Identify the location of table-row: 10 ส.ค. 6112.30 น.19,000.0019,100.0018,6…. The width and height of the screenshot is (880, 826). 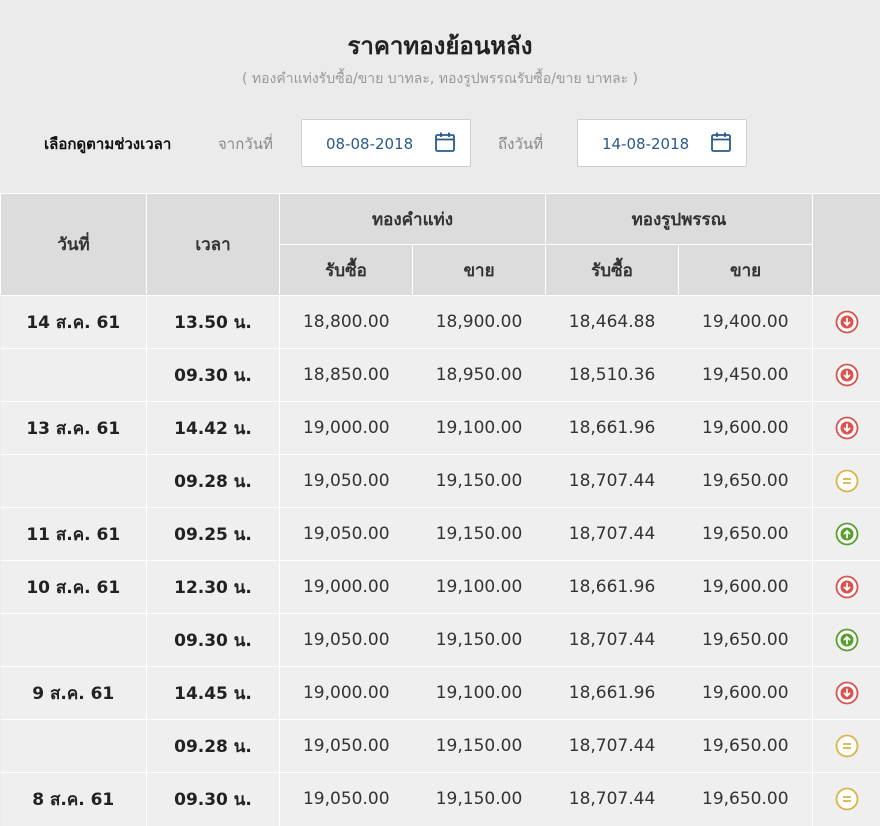
(440, 587).